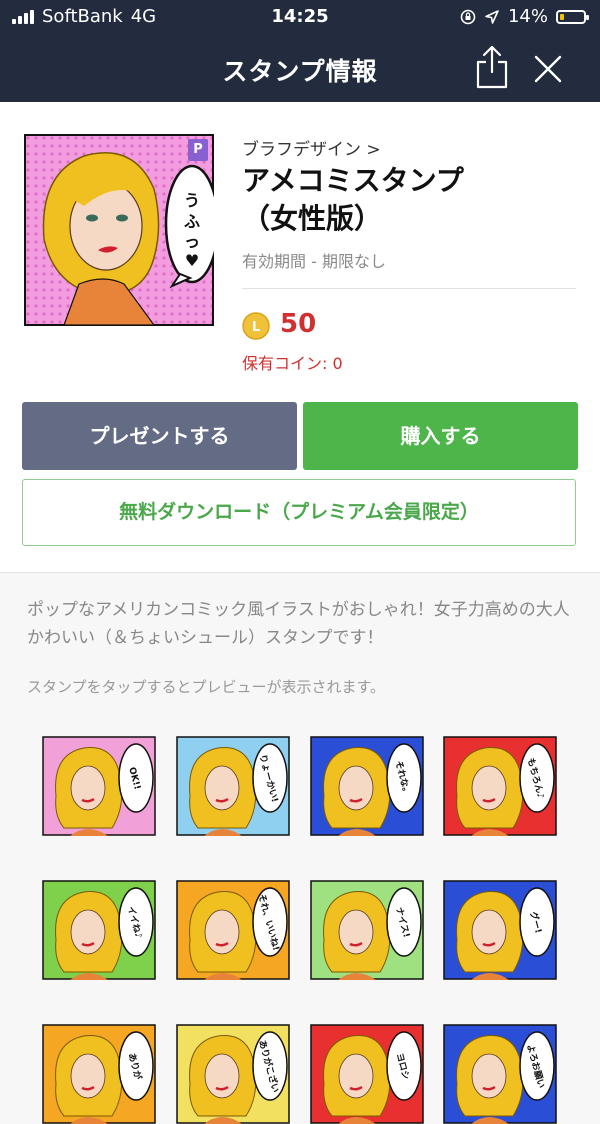 Image resolution: width=600 pixels, height=1124 pixels. What do you see at coordinates (572, 16) in the screenshot?
I see `battery-icon` at bounding box center [572, 16].